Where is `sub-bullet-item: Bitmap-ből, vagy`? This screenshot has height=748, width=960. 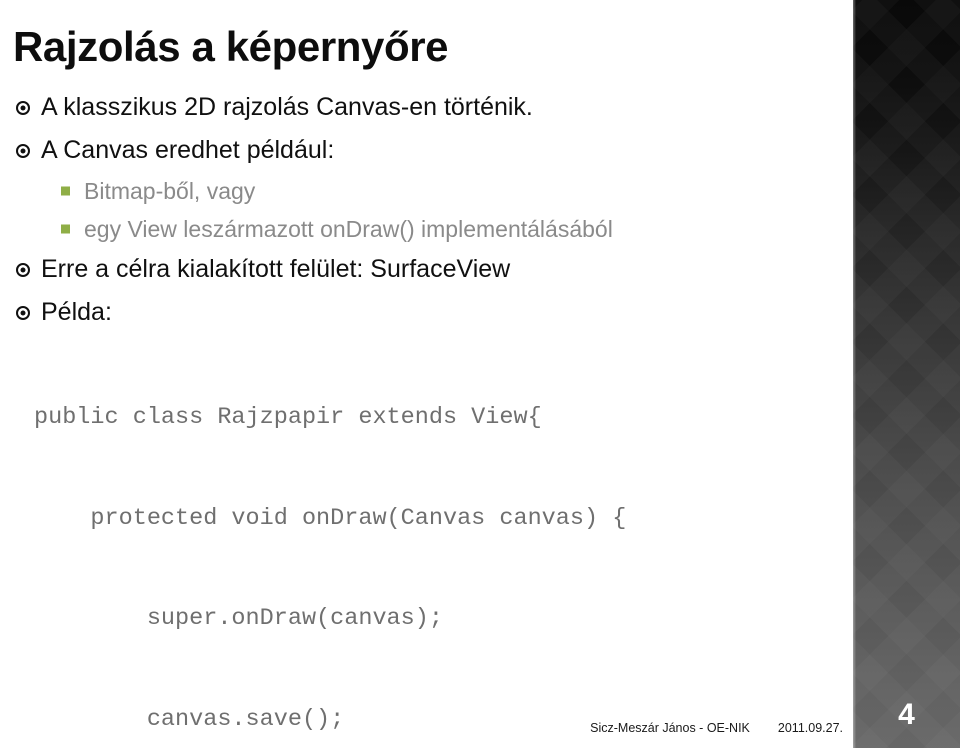
sub-bullet-item: Bitmap-ből, vagy is located at coordinates (426, 191).